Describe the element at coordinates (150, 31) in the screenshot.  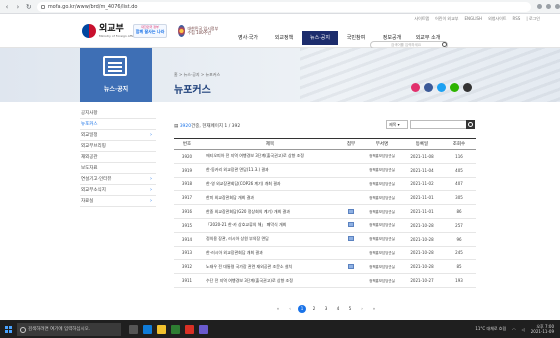
I see `government-slogan-badge: 대한민국 정부 함께 잘사는 나라` at that location.